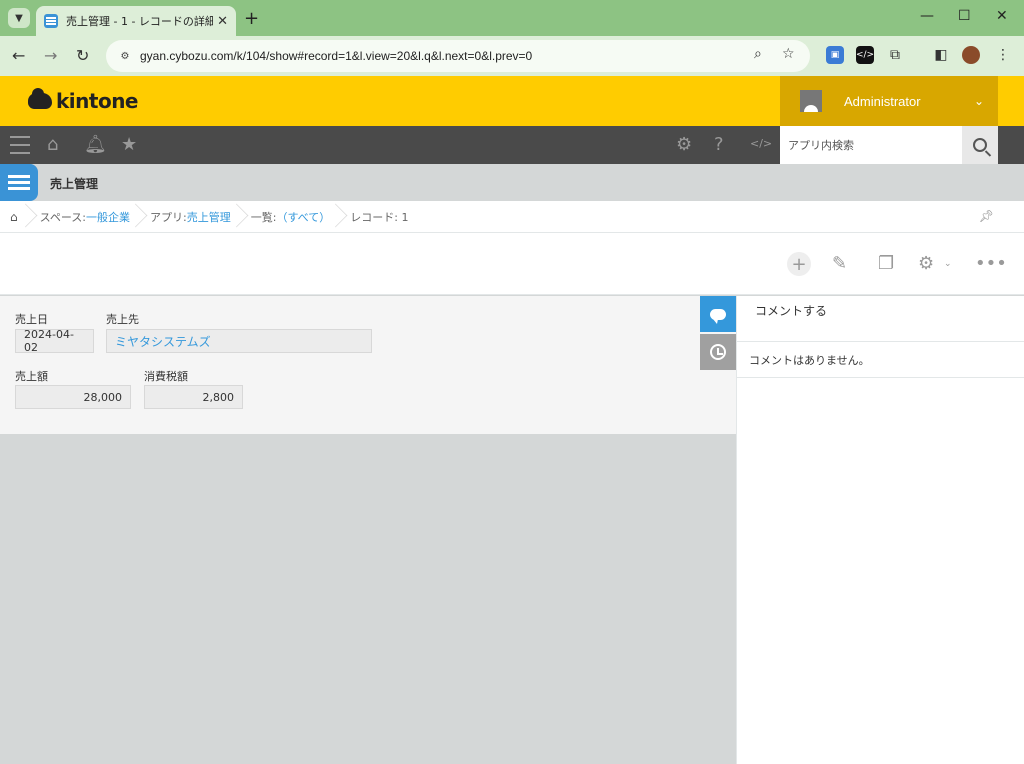 The width and height of the screenshot is (1024, 764). What do you see at coordinates (20, 145) in the screenshot?
I see `menu-hamburger-icon` at bounding box center [20, 145].